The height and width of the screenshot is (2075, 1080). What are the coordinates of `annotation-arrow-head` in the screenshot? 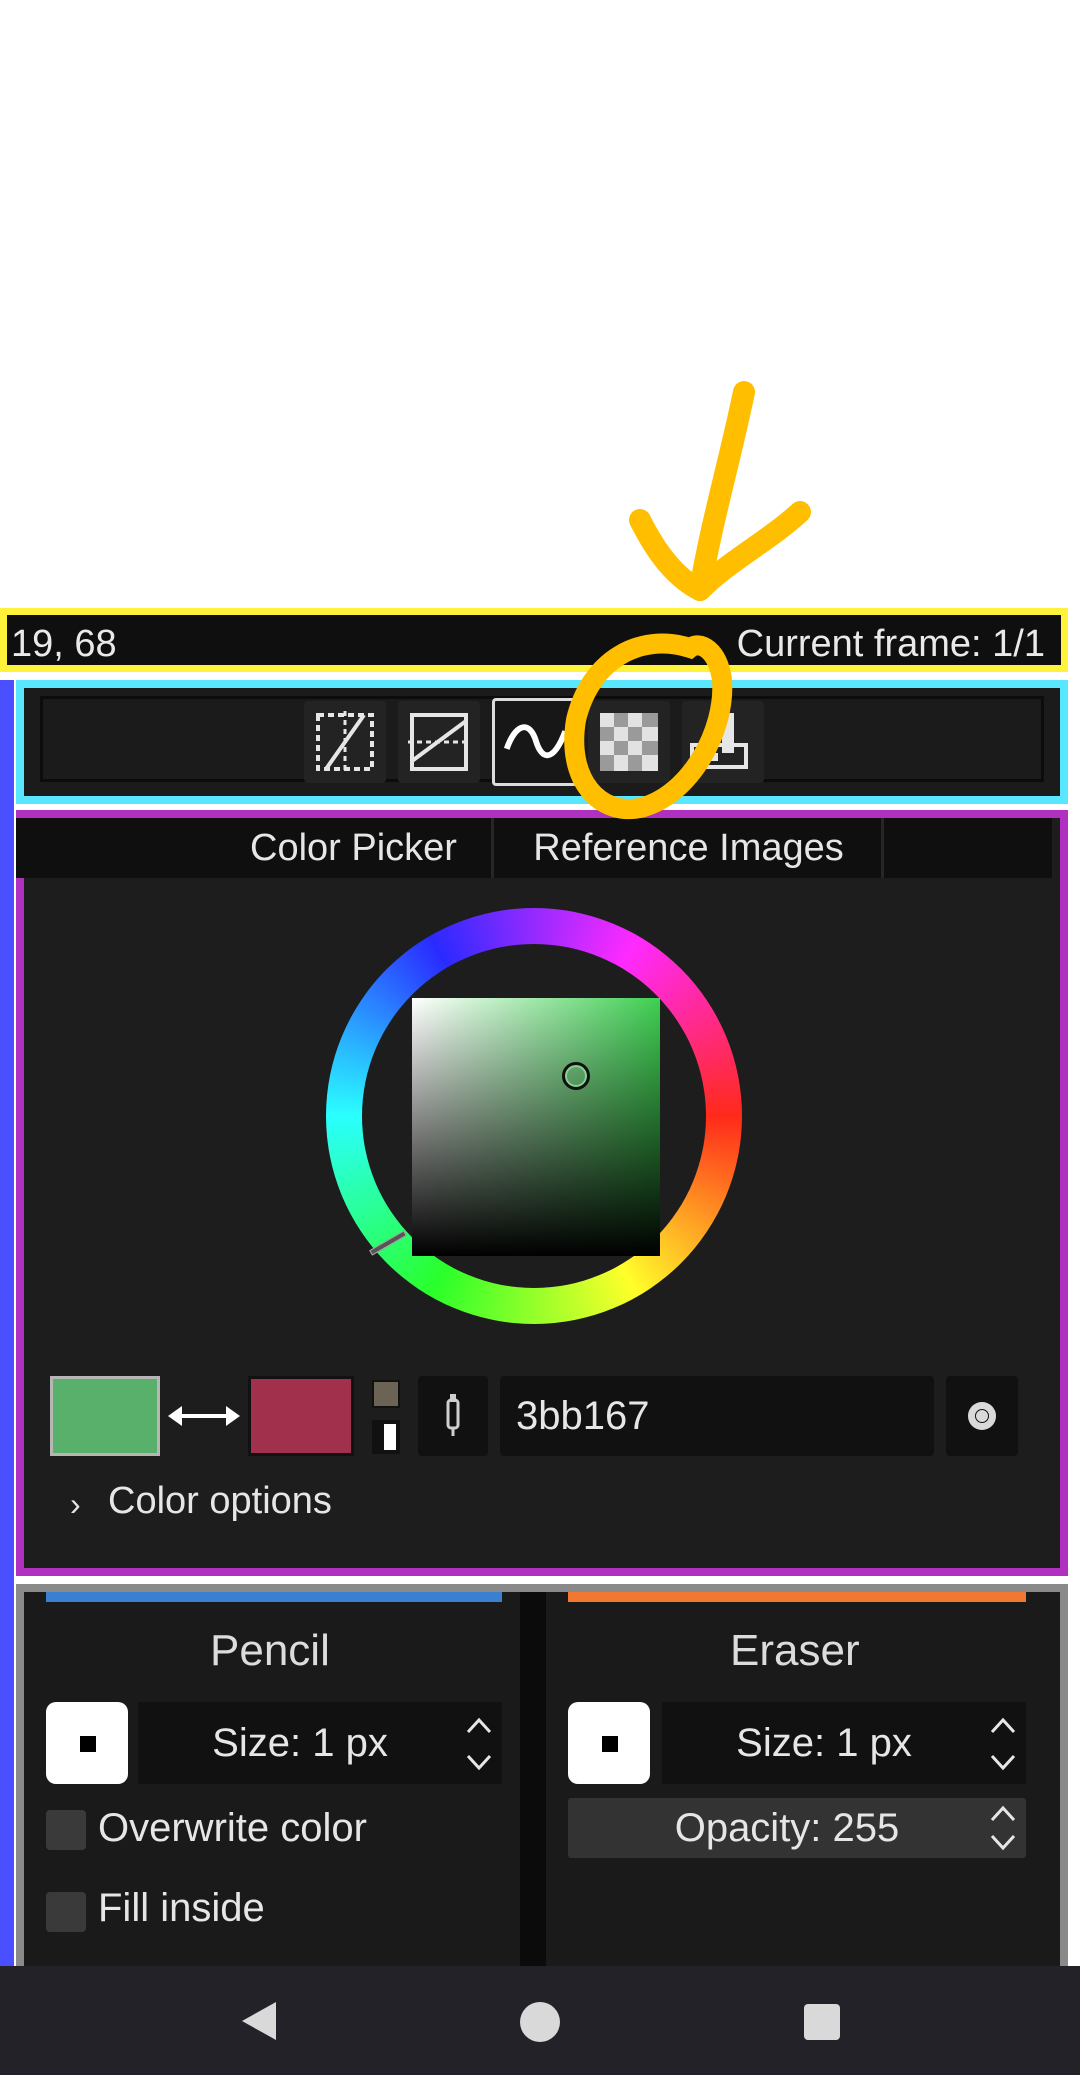 It's located at (720, 551).